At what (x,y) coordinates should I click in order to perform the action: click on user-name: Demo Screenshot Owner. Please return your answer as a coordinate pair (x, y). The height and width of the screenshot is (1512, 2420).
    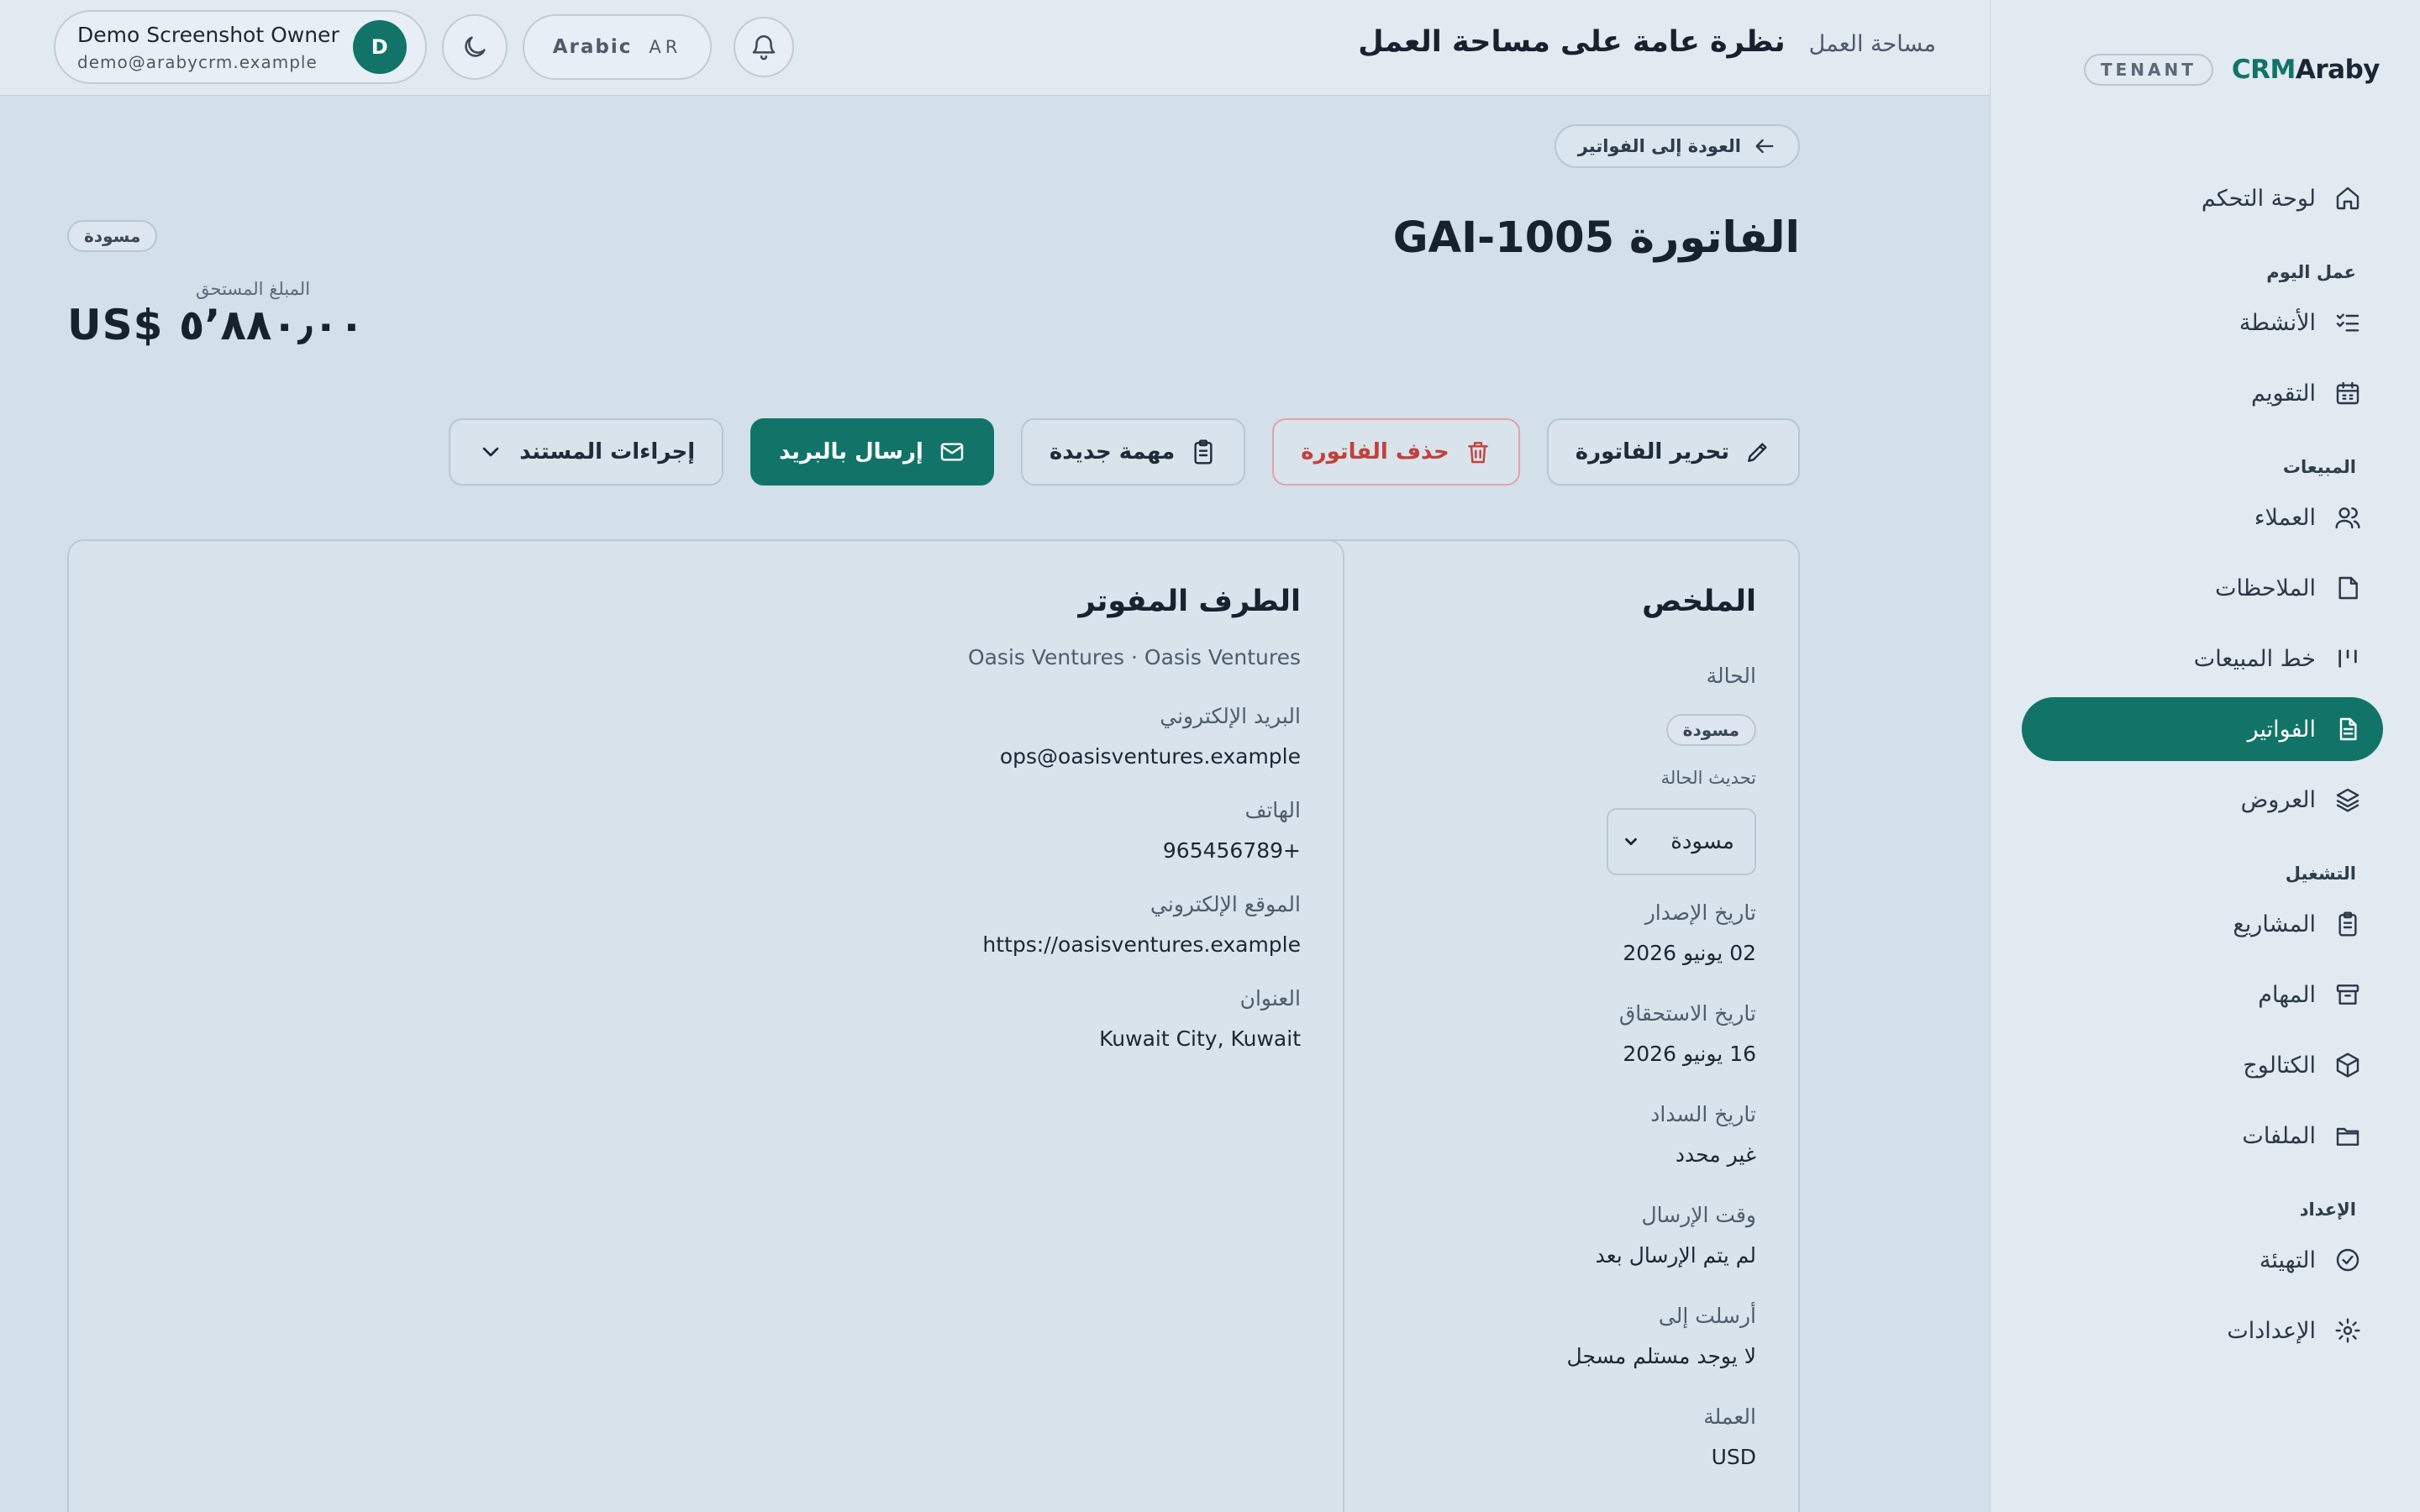
    Looking at the image, I should click on (208, 34).